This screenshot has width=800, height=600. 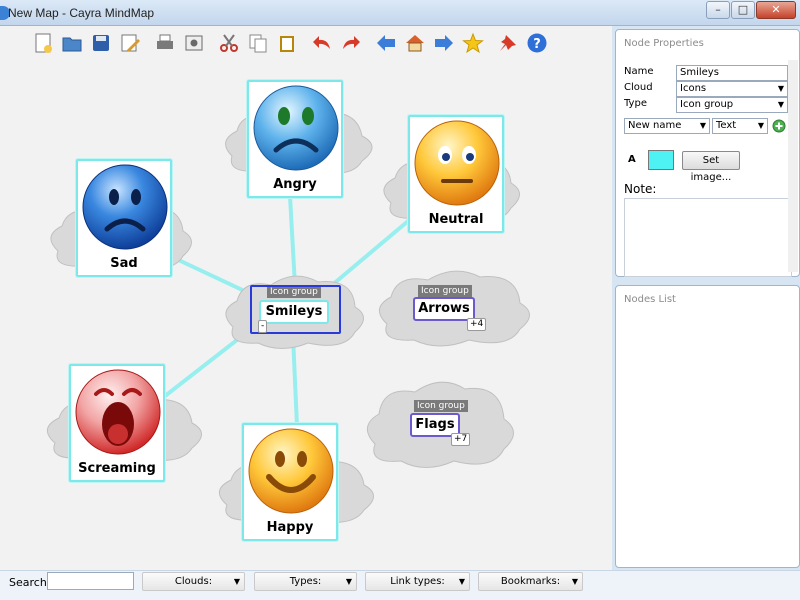 What do you see at coordinates (664, 43) in the screenshot?
I see `node-properties-title: Node Properties` at bounding box center [664, 43].